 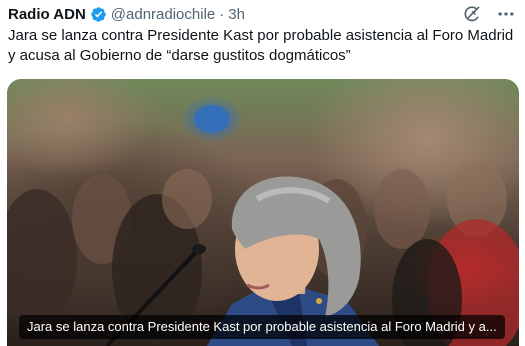 What do you see at coordinates (506, 14) in the screenshot?
I see `more-options-icon` at bounding box center [506, 14].